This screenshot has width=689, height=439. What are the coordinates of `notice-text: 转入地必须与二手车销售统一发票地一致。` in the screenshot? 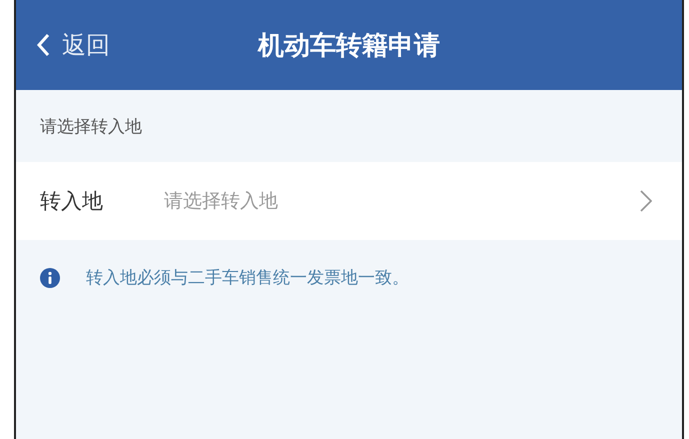 It's located at (247, 278).